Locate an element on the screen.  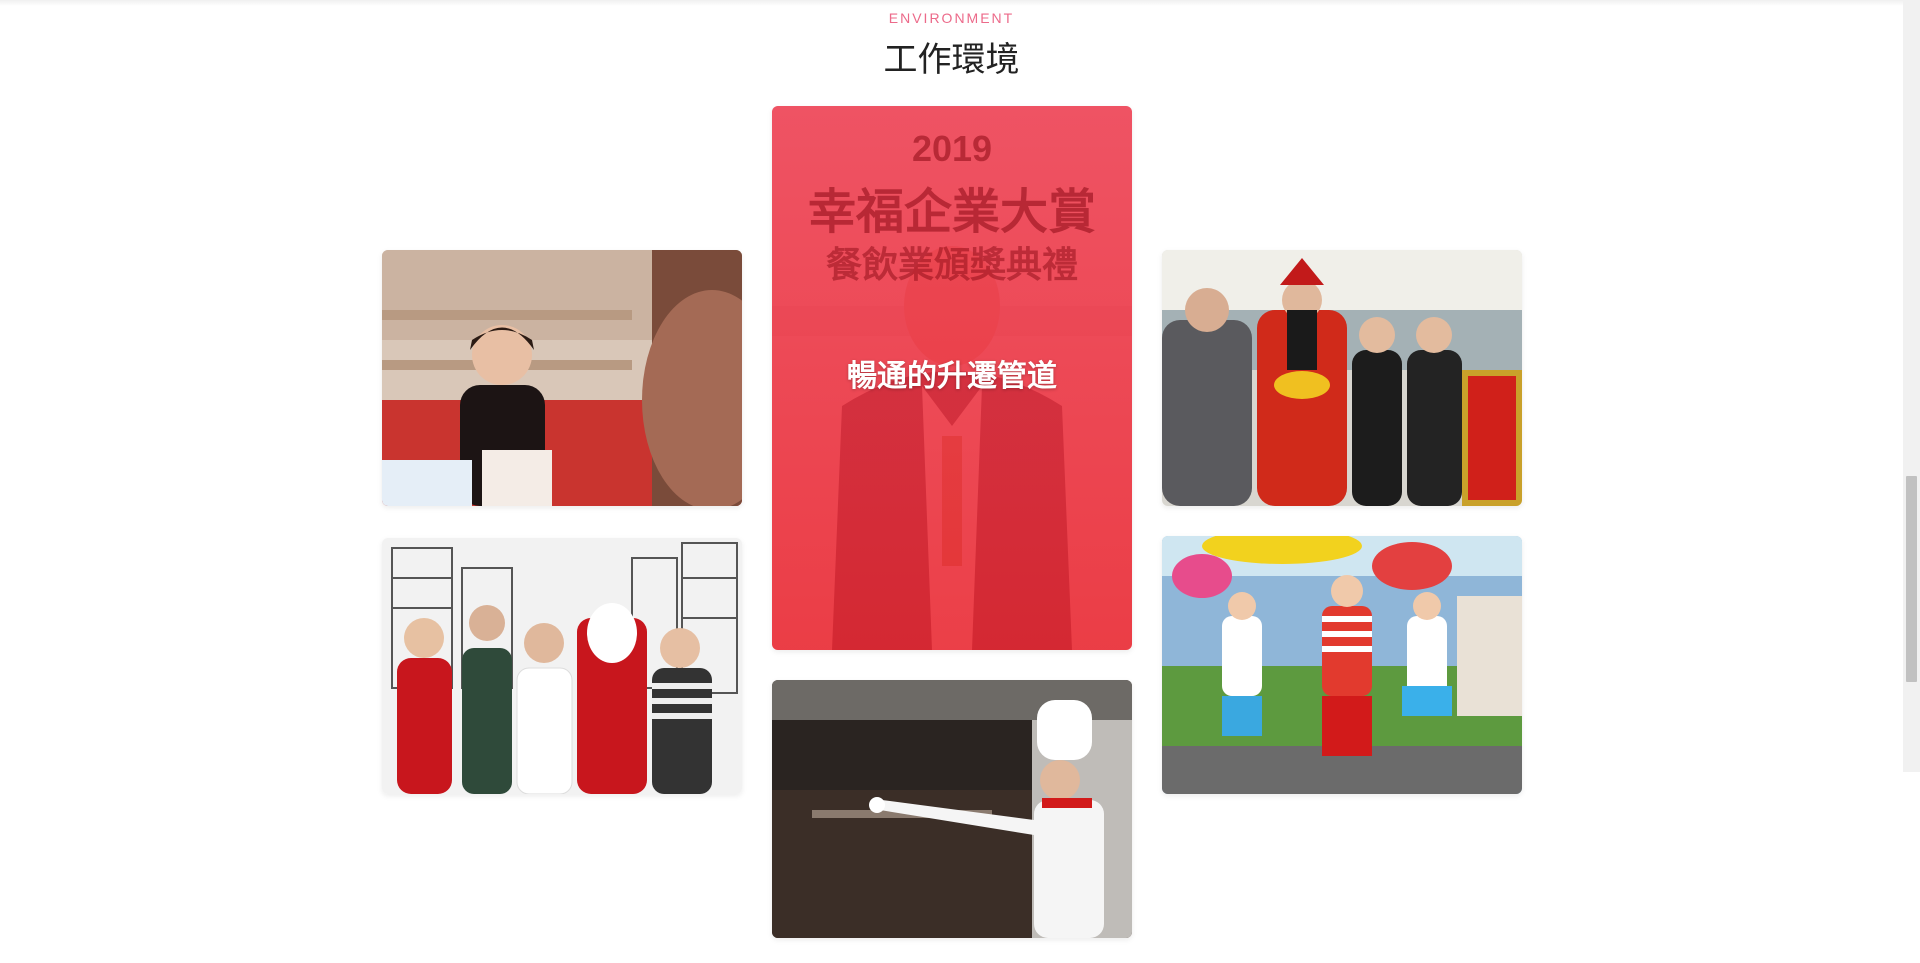
gallery-photo-chef is located at coordinates (952, 809).